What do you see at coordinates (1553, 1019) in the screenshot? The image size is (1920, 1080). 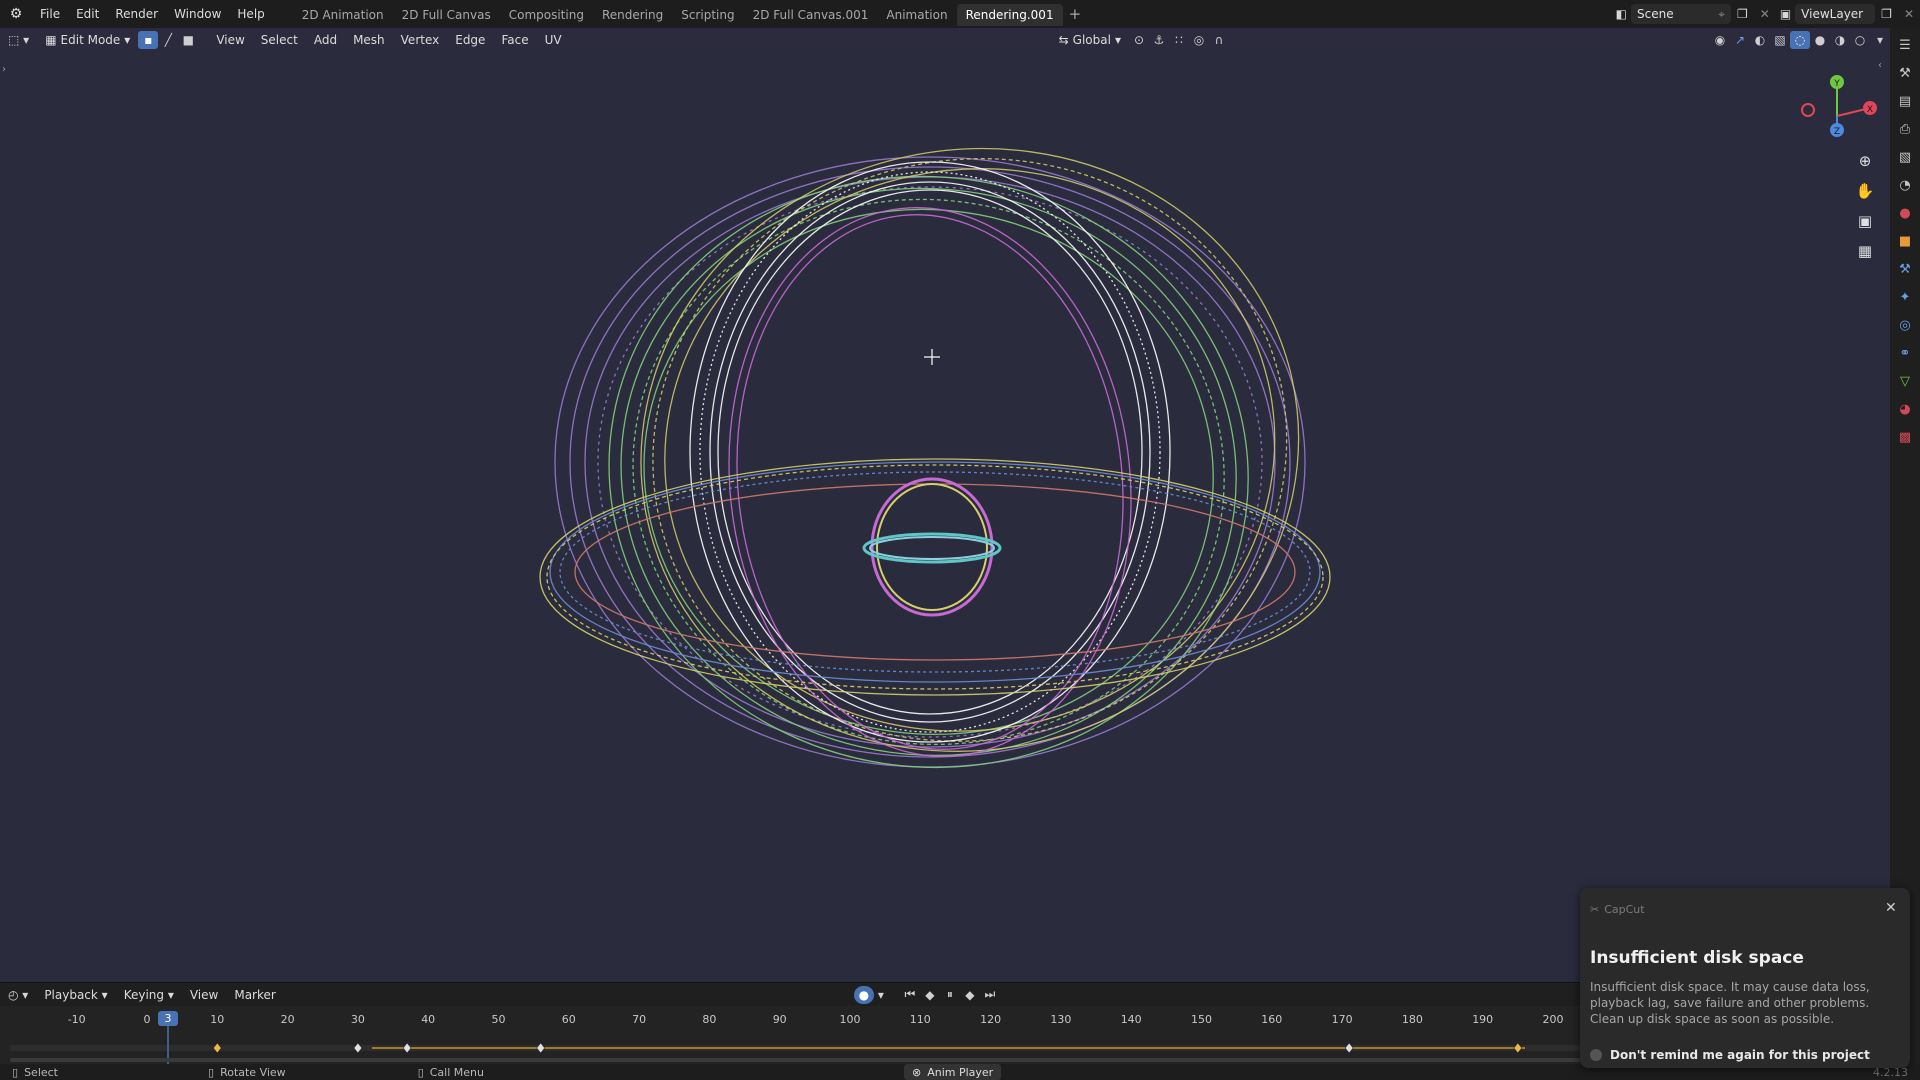 I see `timeline-tick-label: 200` at bounding box center [1553, 1019].